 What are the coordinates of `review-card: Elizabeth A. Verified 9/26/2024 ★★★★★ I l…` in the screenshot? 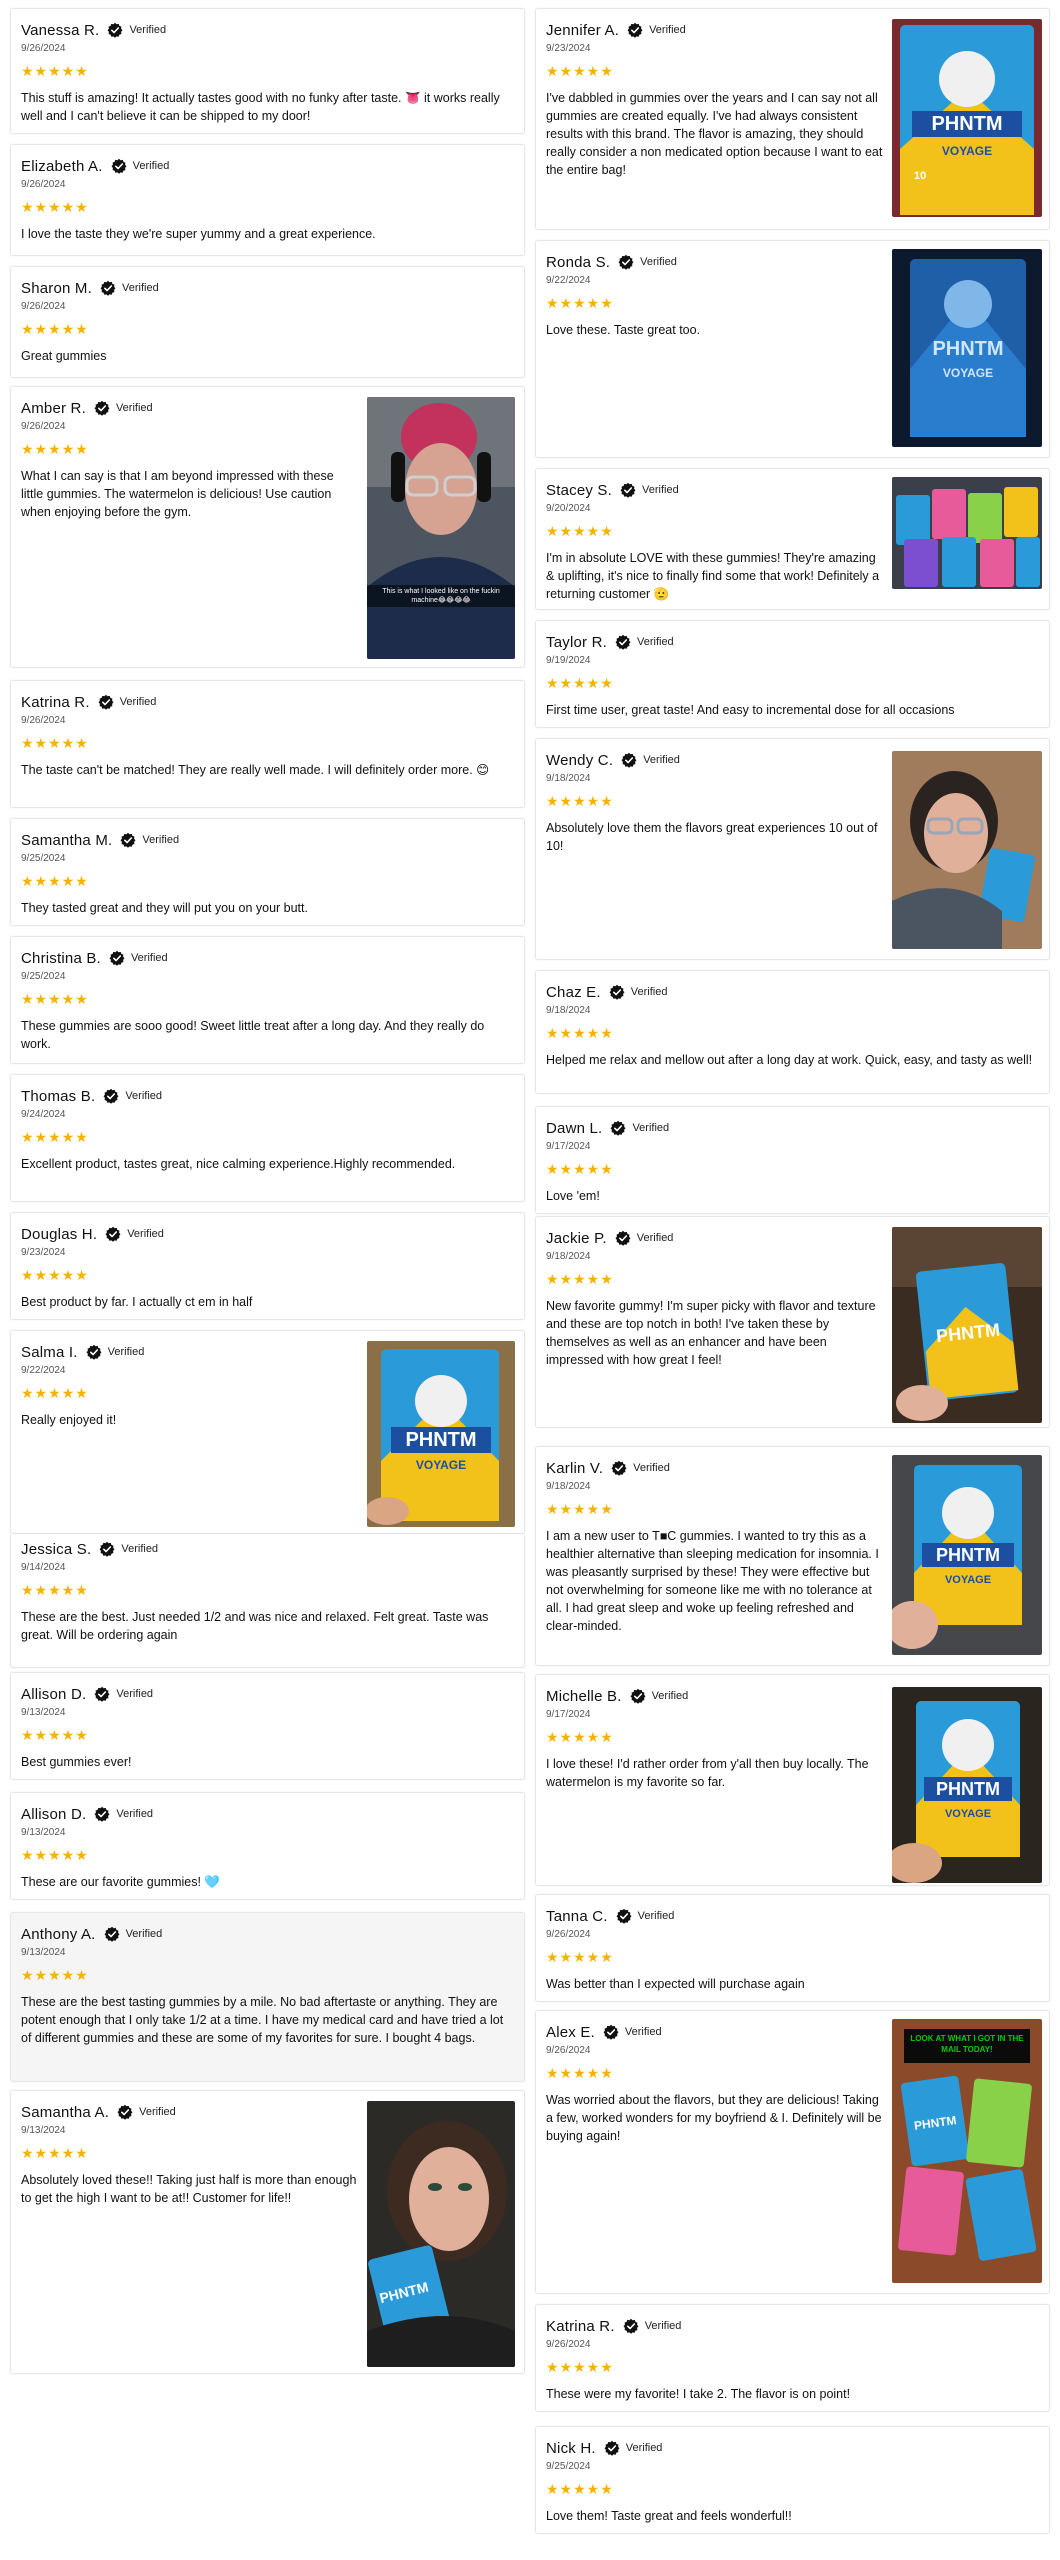 It's located at (267, 200).